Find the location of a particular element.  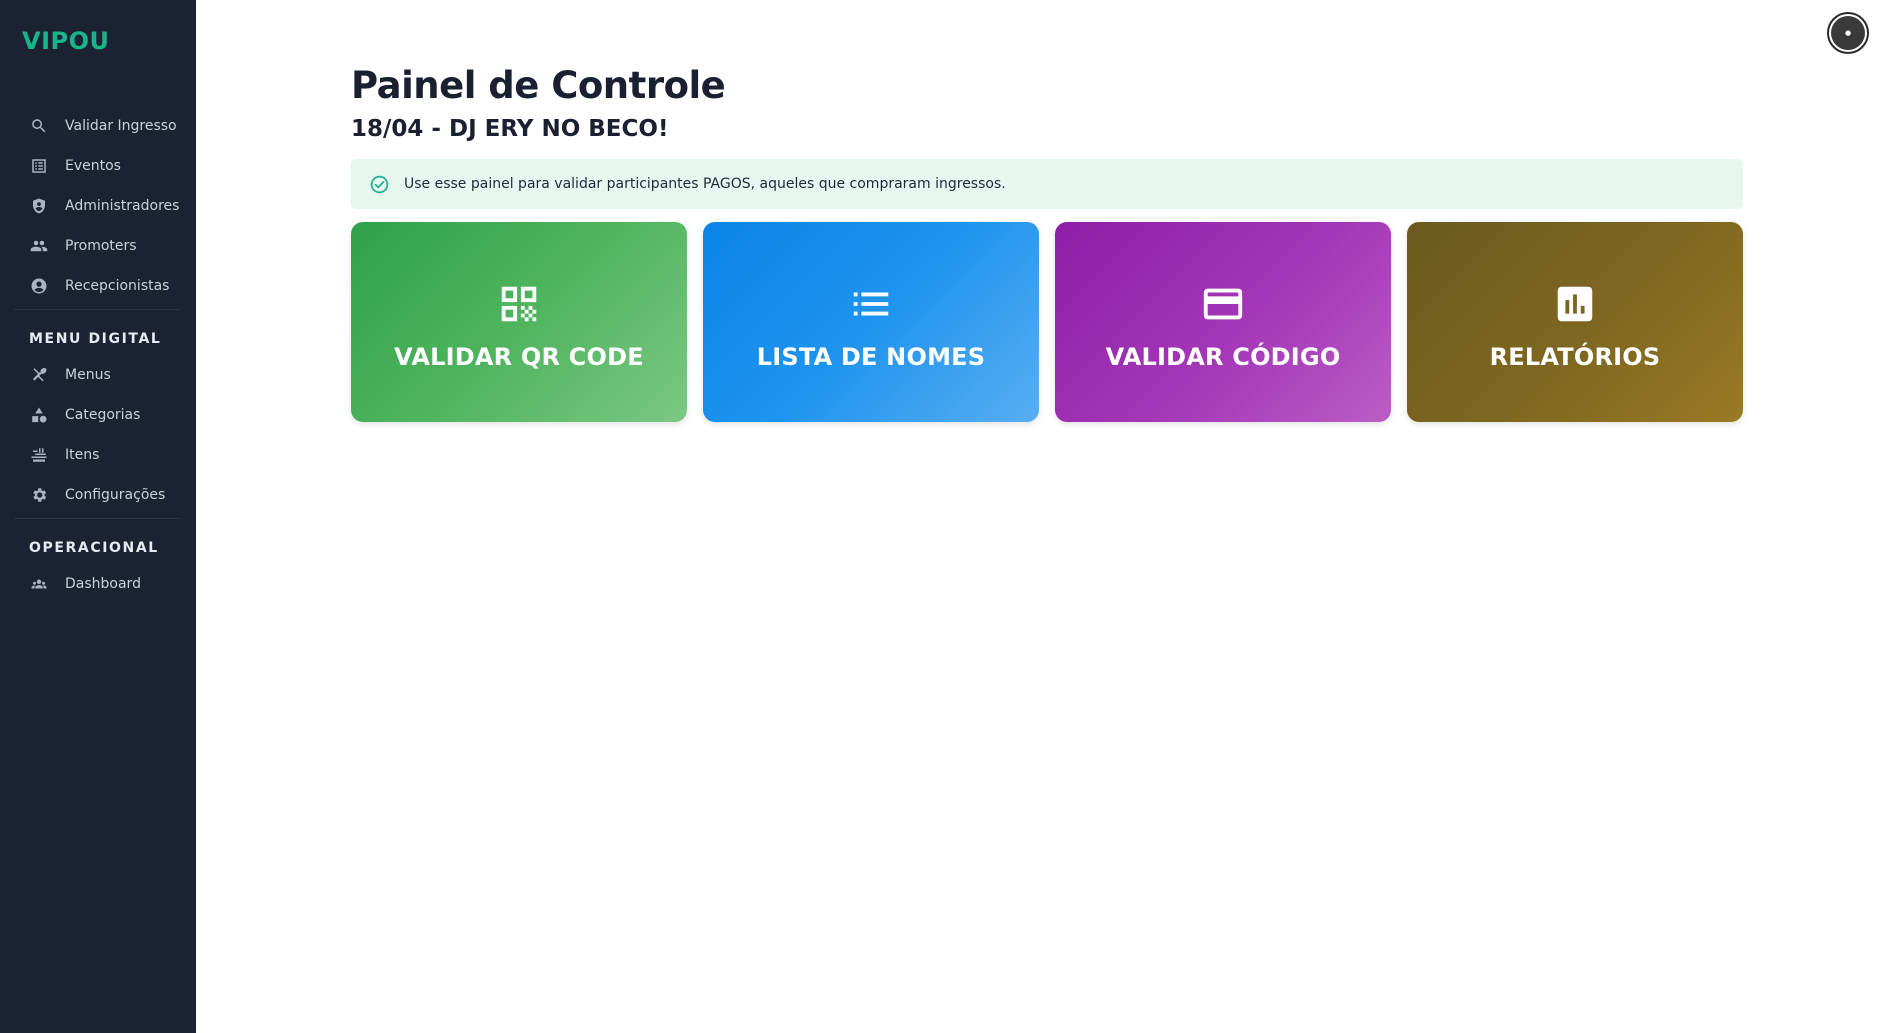

avatar: ● is located at coordinates (1848, 33).